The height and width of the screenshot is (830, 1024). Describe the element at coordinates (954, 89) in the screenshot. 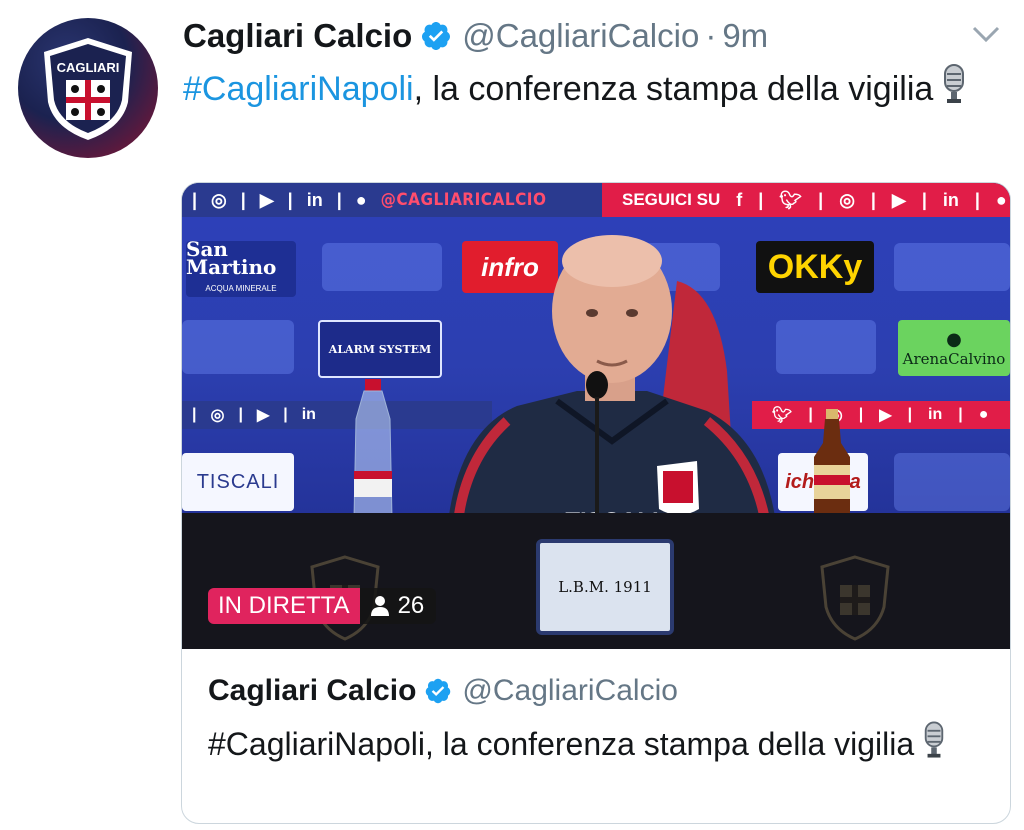

I see `microphone-emoji-icon` at that location.